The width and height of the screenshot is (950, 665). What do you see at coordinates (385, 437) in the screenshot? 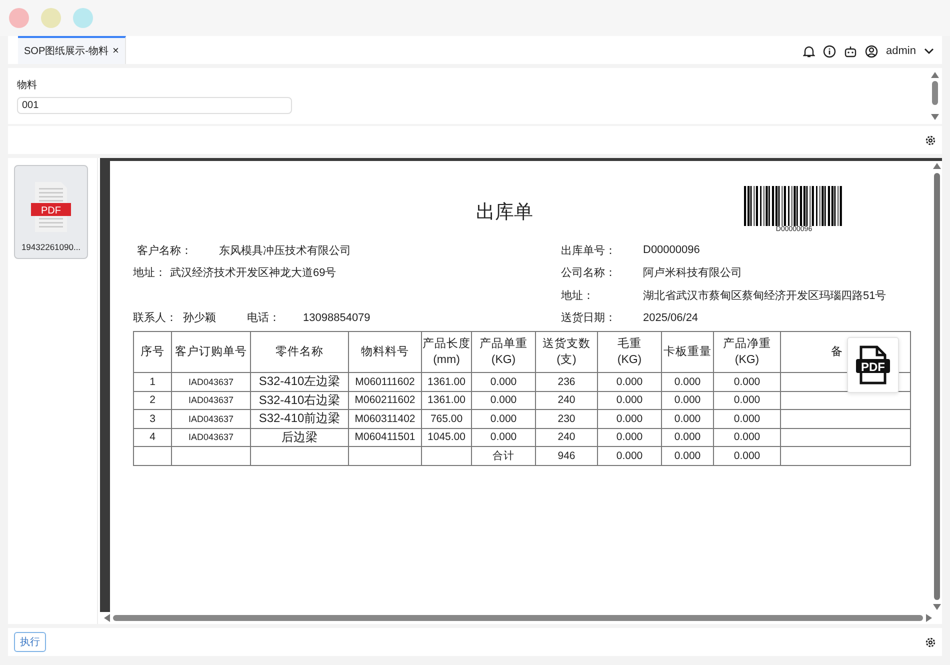
I see `table-cell: M060411501` at bounding box center [385, 437].